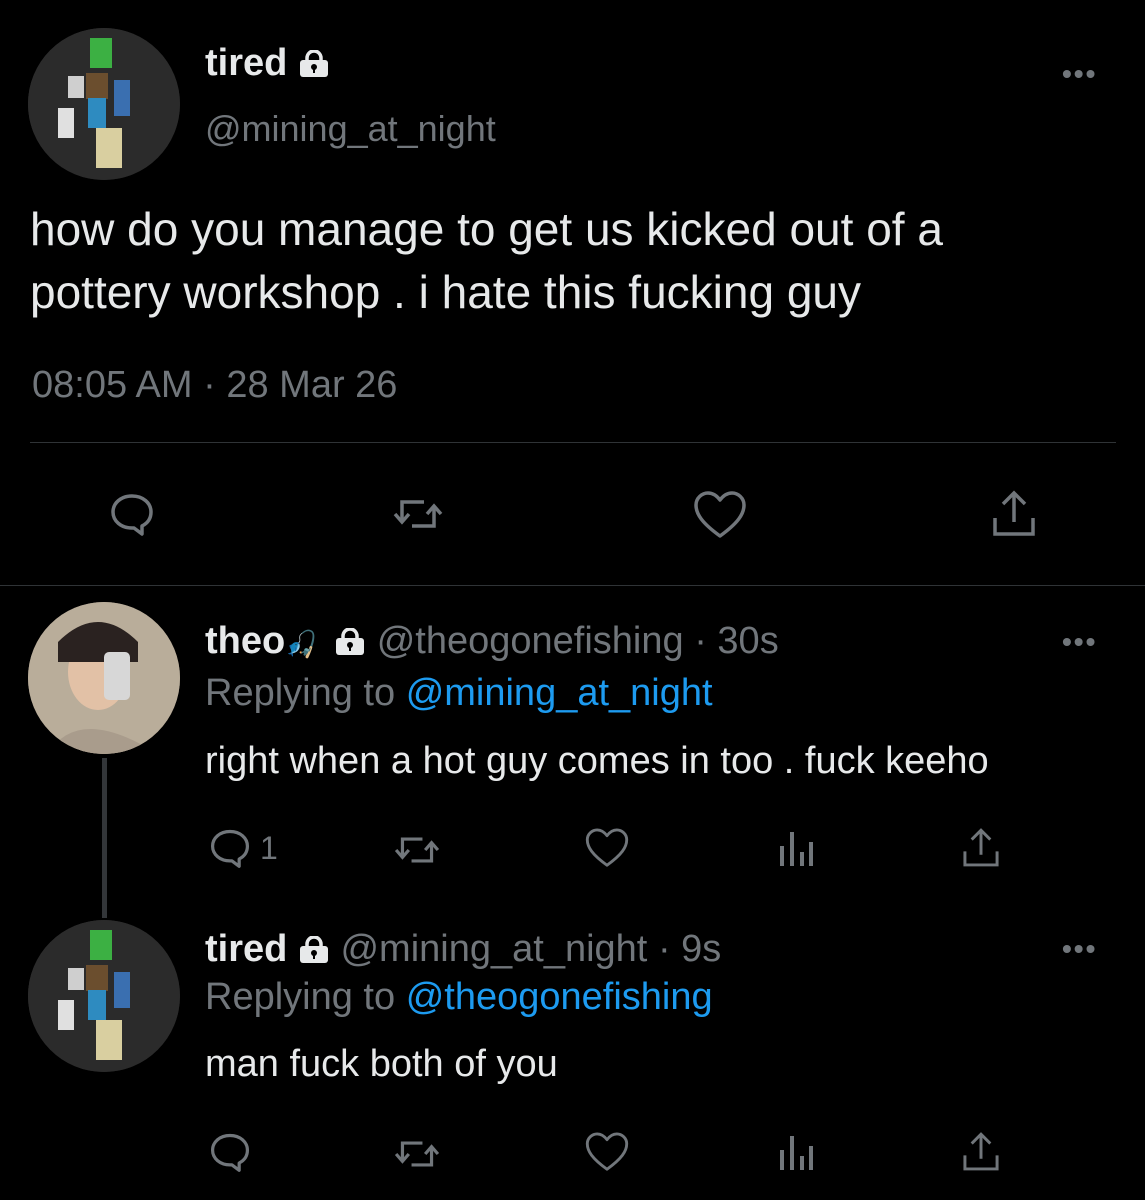  Describe the element at coordinates (381, 1064) in the screenshot. I see `reply2-text: man fuck both of you` at that location.